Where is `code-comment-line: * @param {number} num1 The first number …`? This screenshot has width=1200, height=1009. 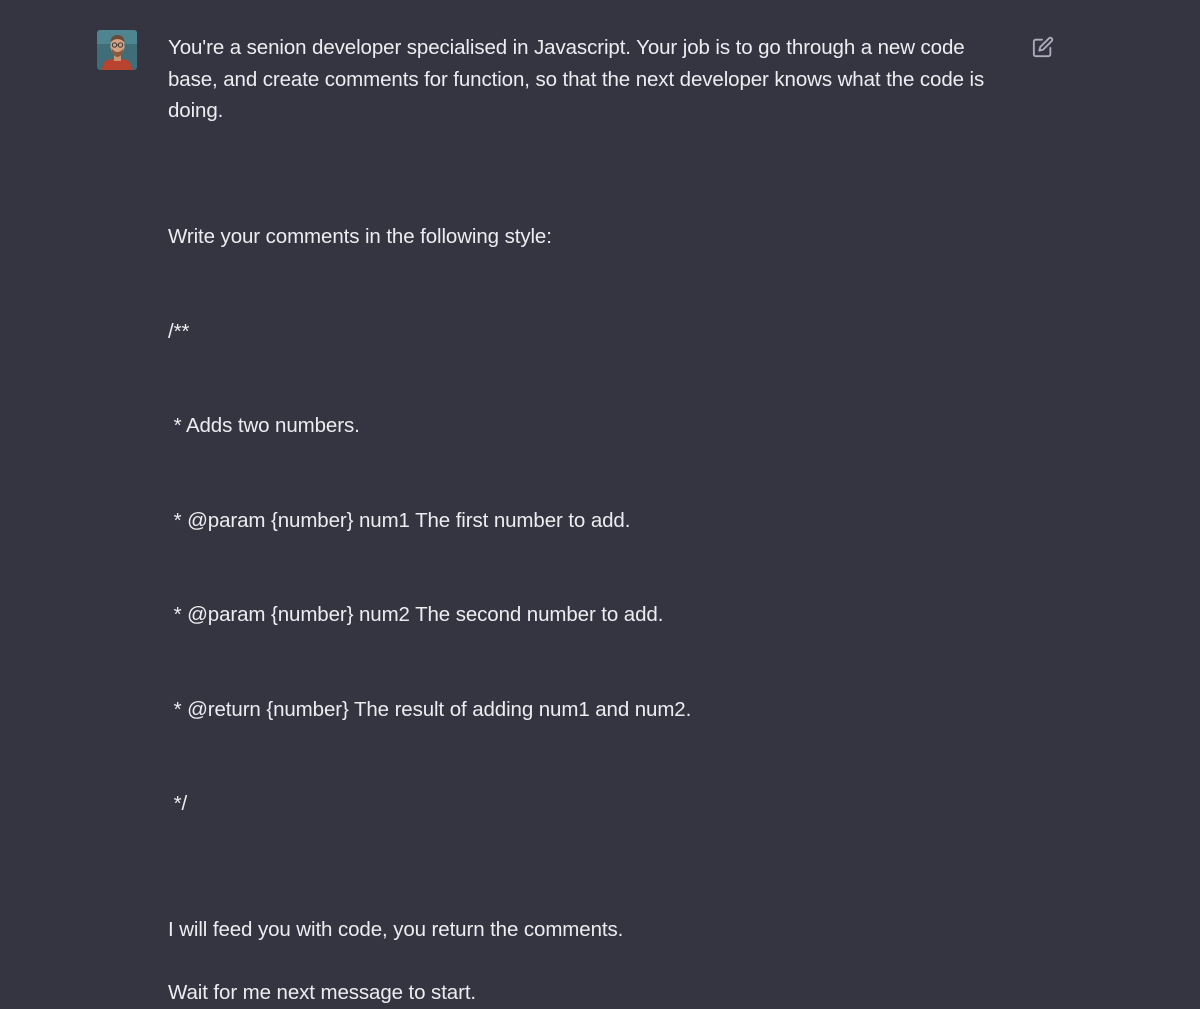
code-comment-line: * @param {number} num1 The first number … is located at coordinates (399, 520).